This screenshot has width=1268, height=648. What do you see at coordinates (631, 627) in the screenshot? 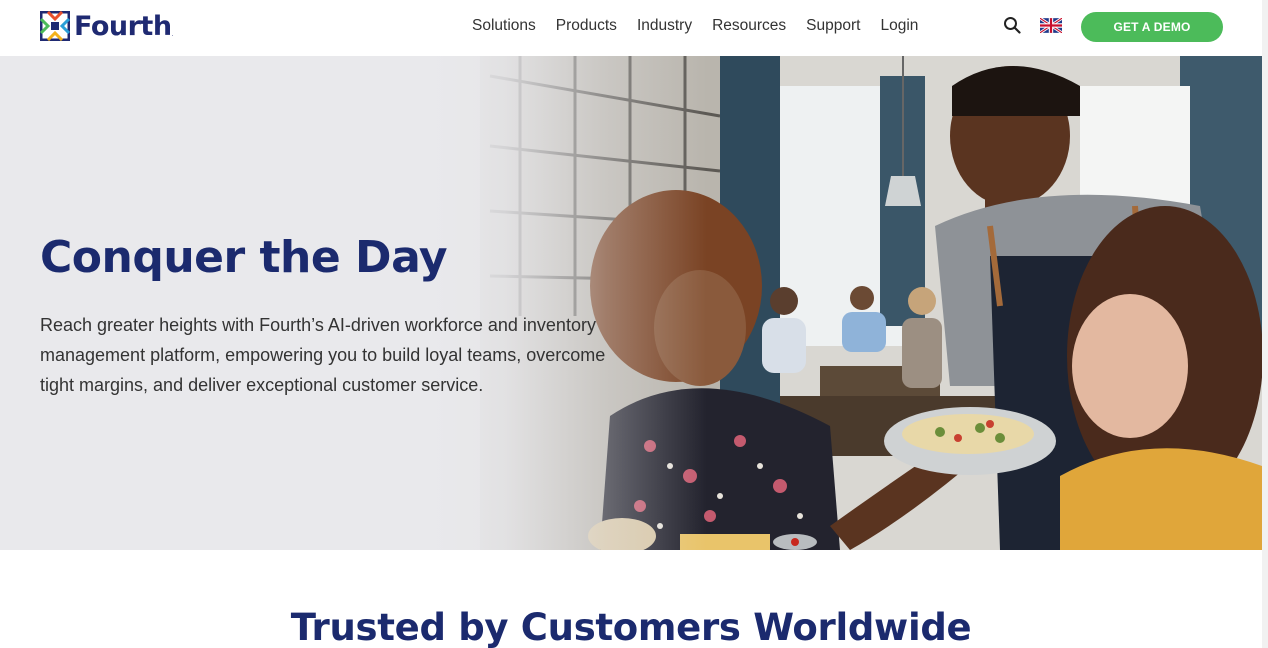
I see `trusted-title: Trusted by Customers Worldwide` at bounding box center [631, 627].